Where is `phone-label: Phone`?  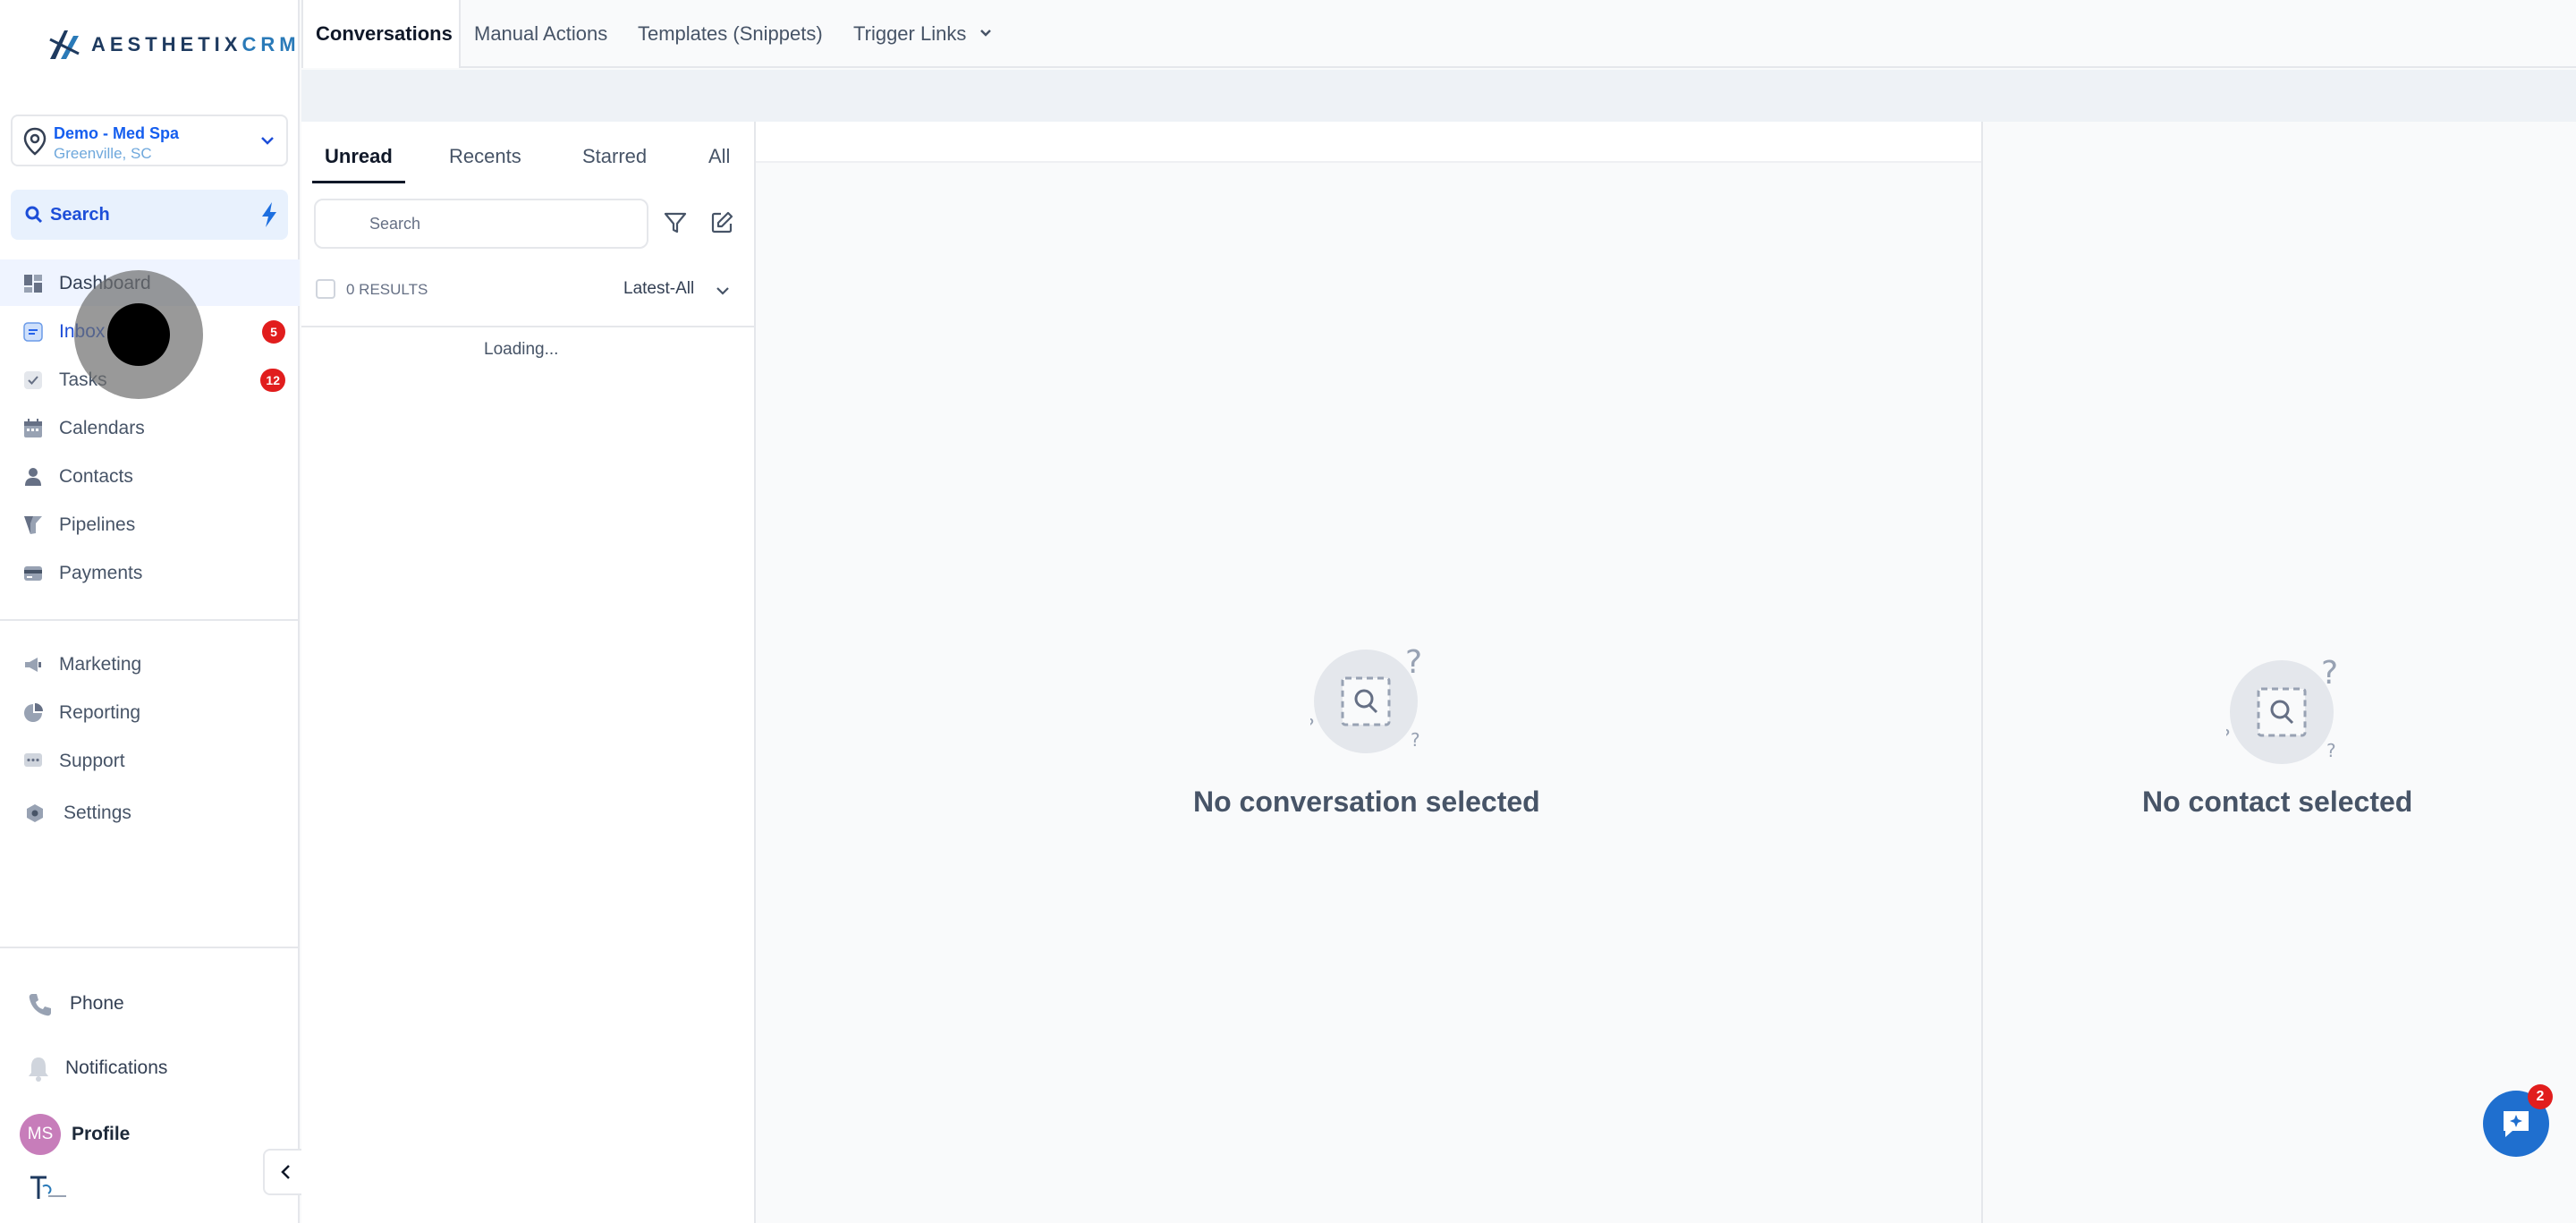
phone-label: Phone is located at coordinates (97, 1003).